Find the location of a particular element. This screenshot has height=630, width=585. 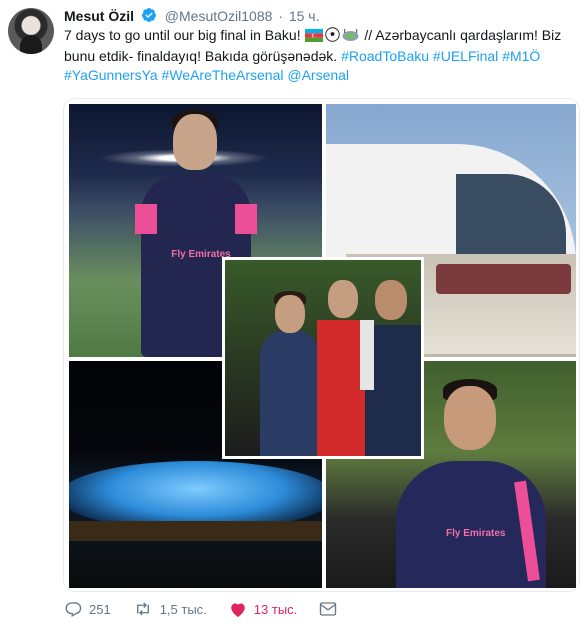

stadium-icon is located at coordinates (350, 37).